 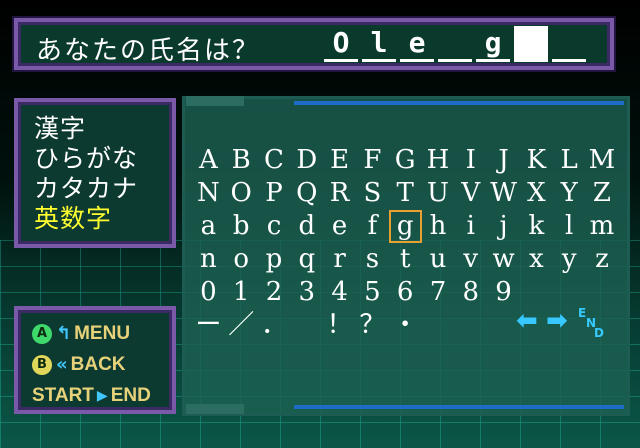 What do you see at coordinates (372, 259) in the screenshot?
I see `char-cell: s` at bounding box center [372, 259].